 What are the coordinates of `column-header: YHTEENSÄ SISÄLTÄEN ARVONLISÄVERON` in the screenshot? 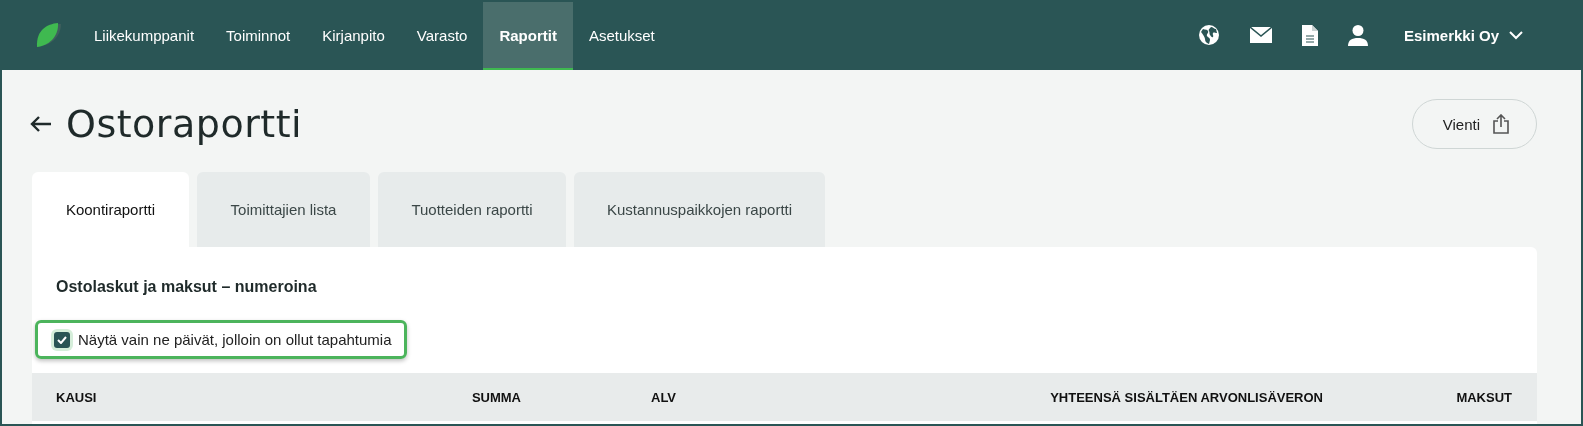 It's located at (1186, 397).